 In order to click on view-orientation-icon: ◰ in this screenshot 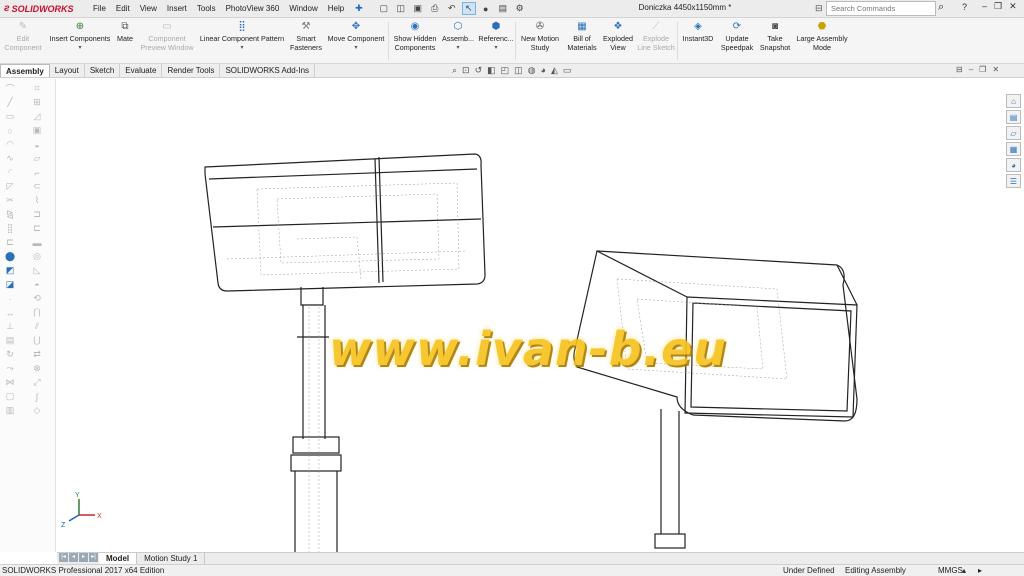, I will do `click(505, 70)`.